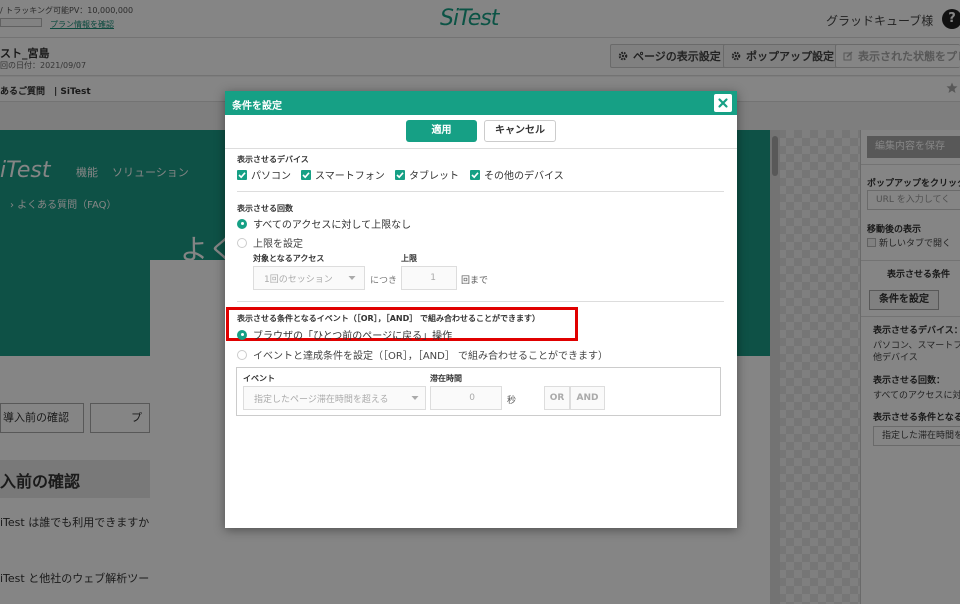 The image size is (960, 604). Describe the element at coordinates (434, 176) in the screenshot. I see `device-label: タブレット` at that location.